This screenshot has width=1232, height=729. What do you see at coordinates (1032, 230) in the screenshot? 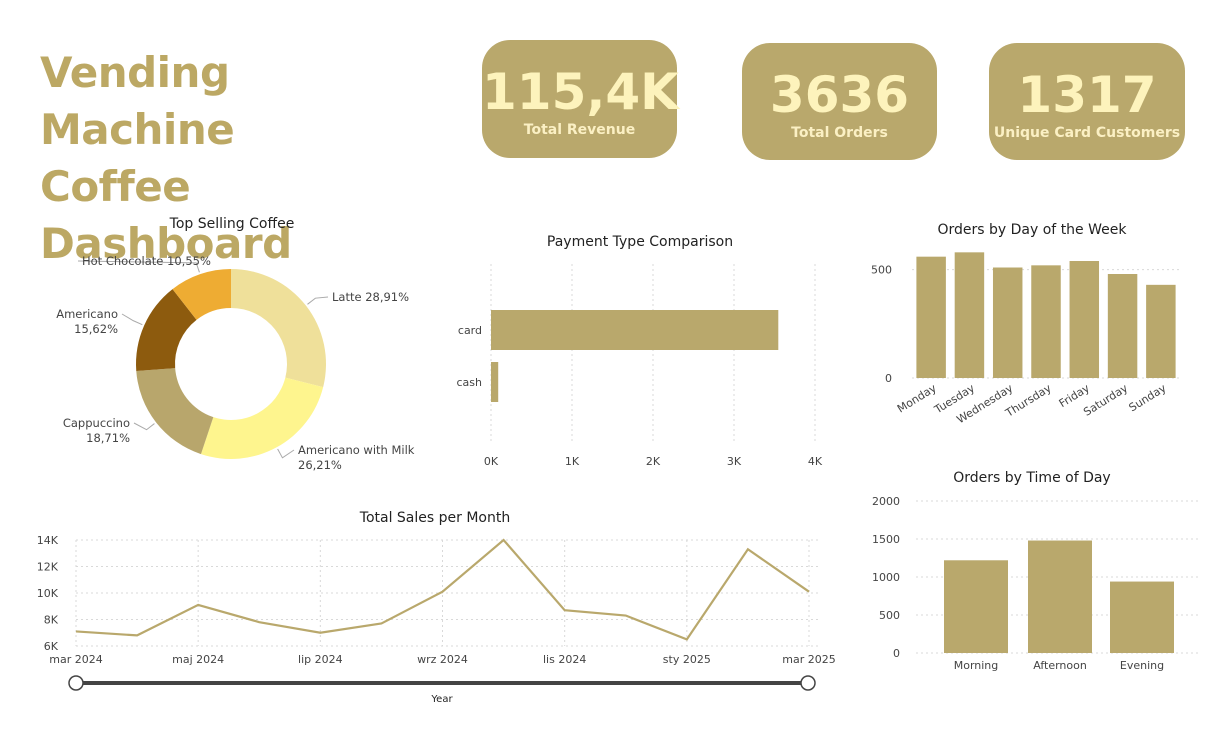
I see `weekday-chart-title: Orders by Day of the Week` at bounding box center [1032, 230].